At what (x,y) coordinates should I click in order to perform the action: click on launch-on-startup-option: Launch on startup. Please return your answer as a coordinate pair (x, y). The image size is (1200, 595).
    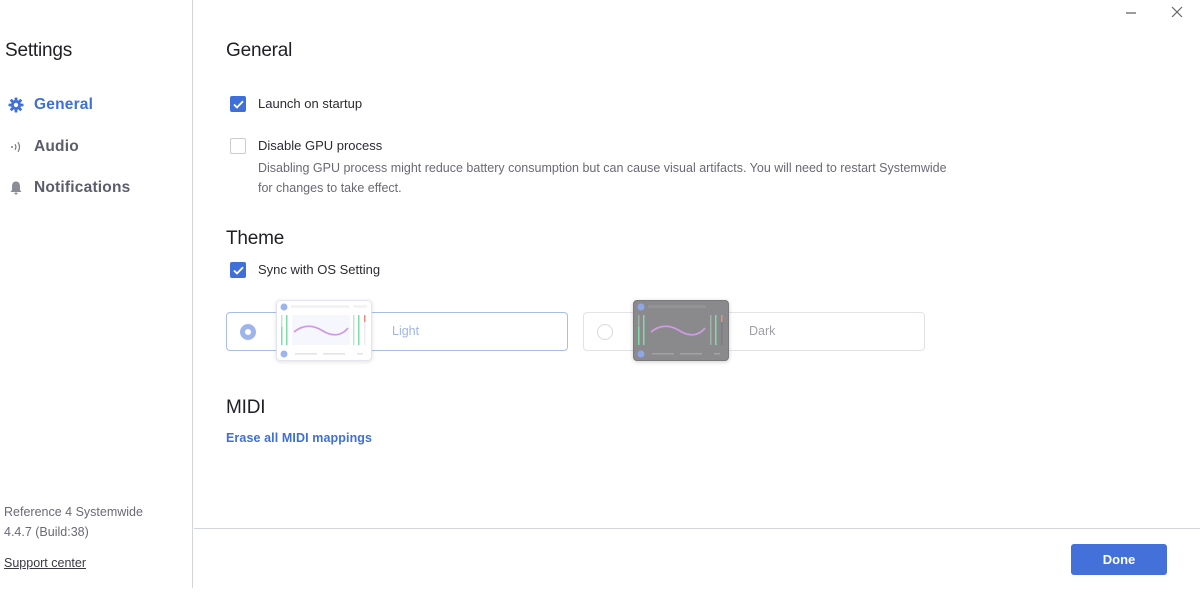
    Looking at the image, I should click on (296, 104).